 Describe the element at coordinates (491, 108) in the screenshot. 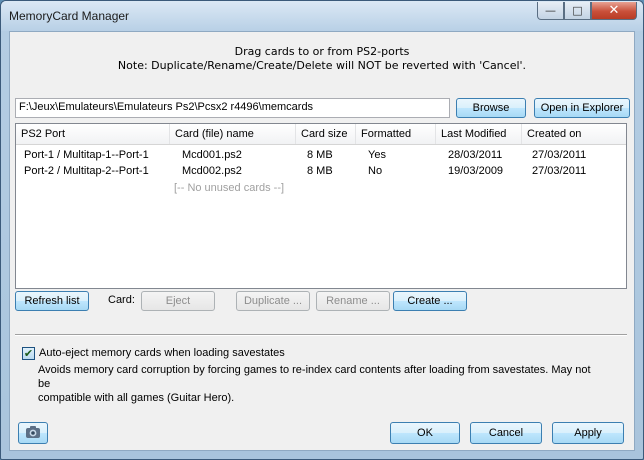

I see `browse-button: Browse` at that location.